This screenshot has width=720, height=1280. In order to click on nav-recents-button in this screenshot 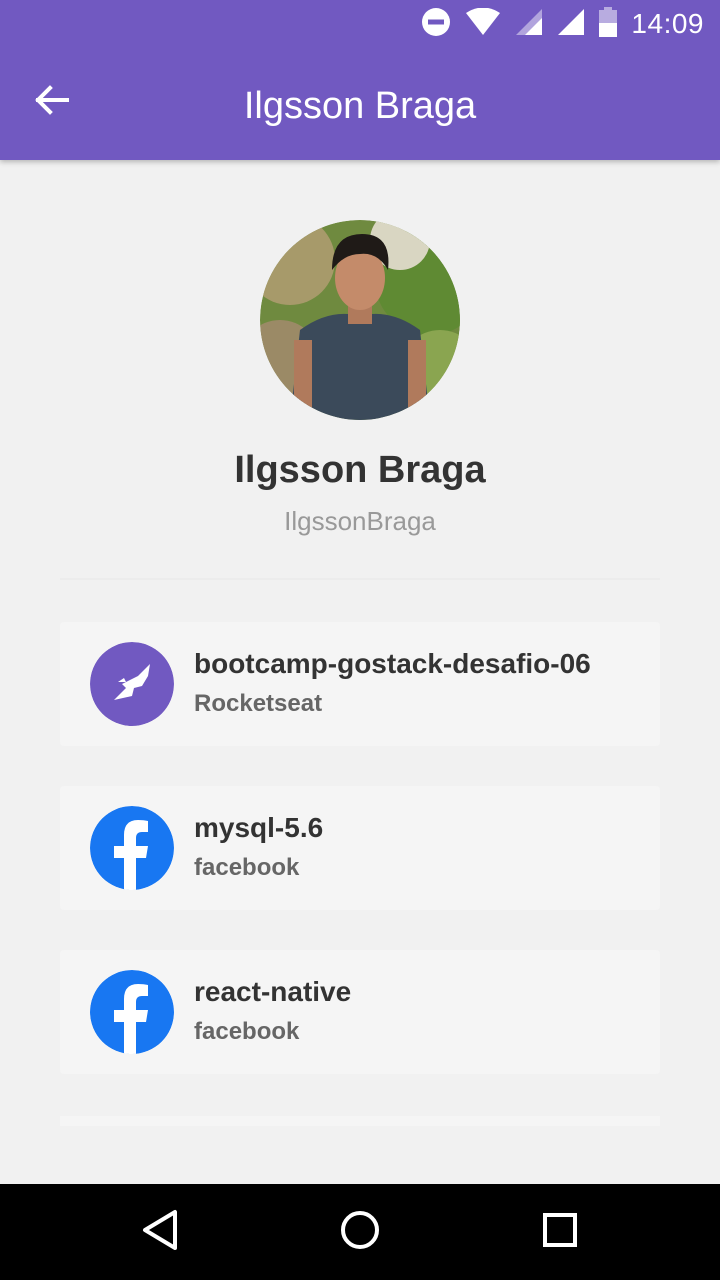, I will do `click(560, 1232)`.